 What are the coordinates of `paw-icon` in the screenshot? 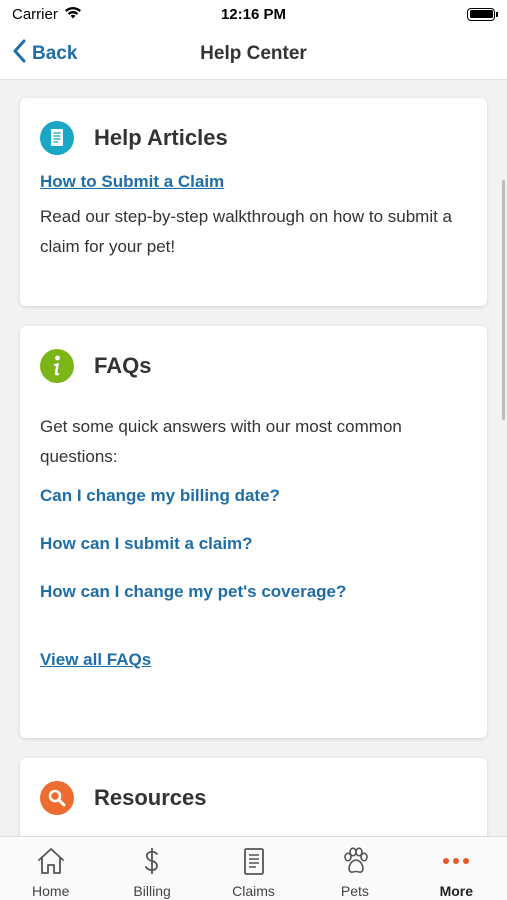 It's located at (355, 861).